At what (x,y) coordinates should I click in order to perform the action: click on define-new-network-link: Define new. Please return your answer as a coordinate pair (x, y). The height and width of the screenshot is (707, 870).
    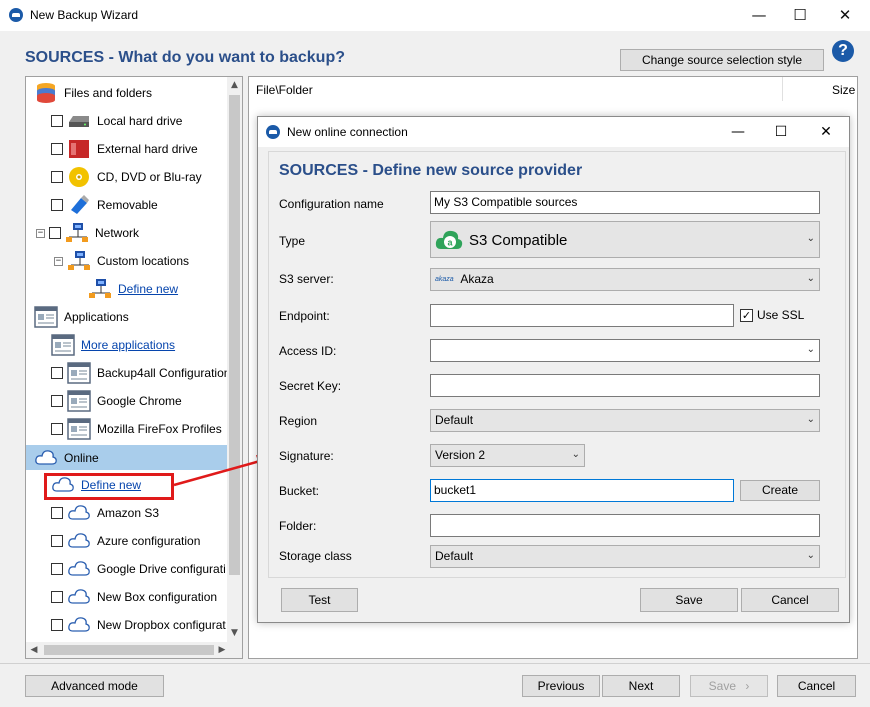
    Looking at the image, I should click on (148, 289).